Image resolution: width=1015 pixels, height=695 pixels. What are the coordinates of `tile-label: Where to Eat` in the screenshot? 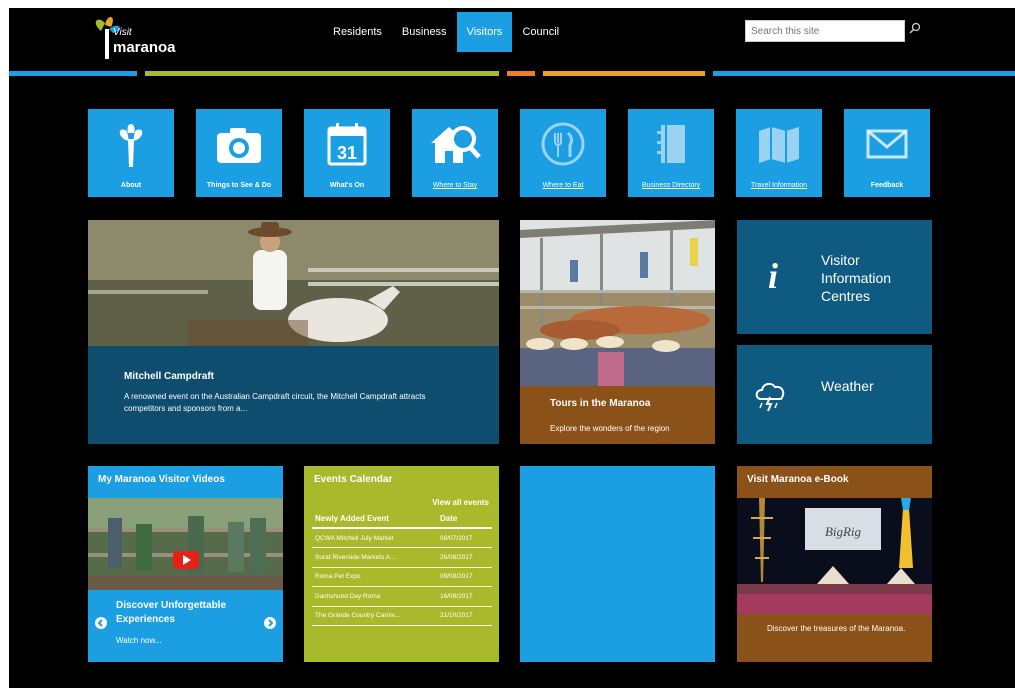 It's located at (563, 185).